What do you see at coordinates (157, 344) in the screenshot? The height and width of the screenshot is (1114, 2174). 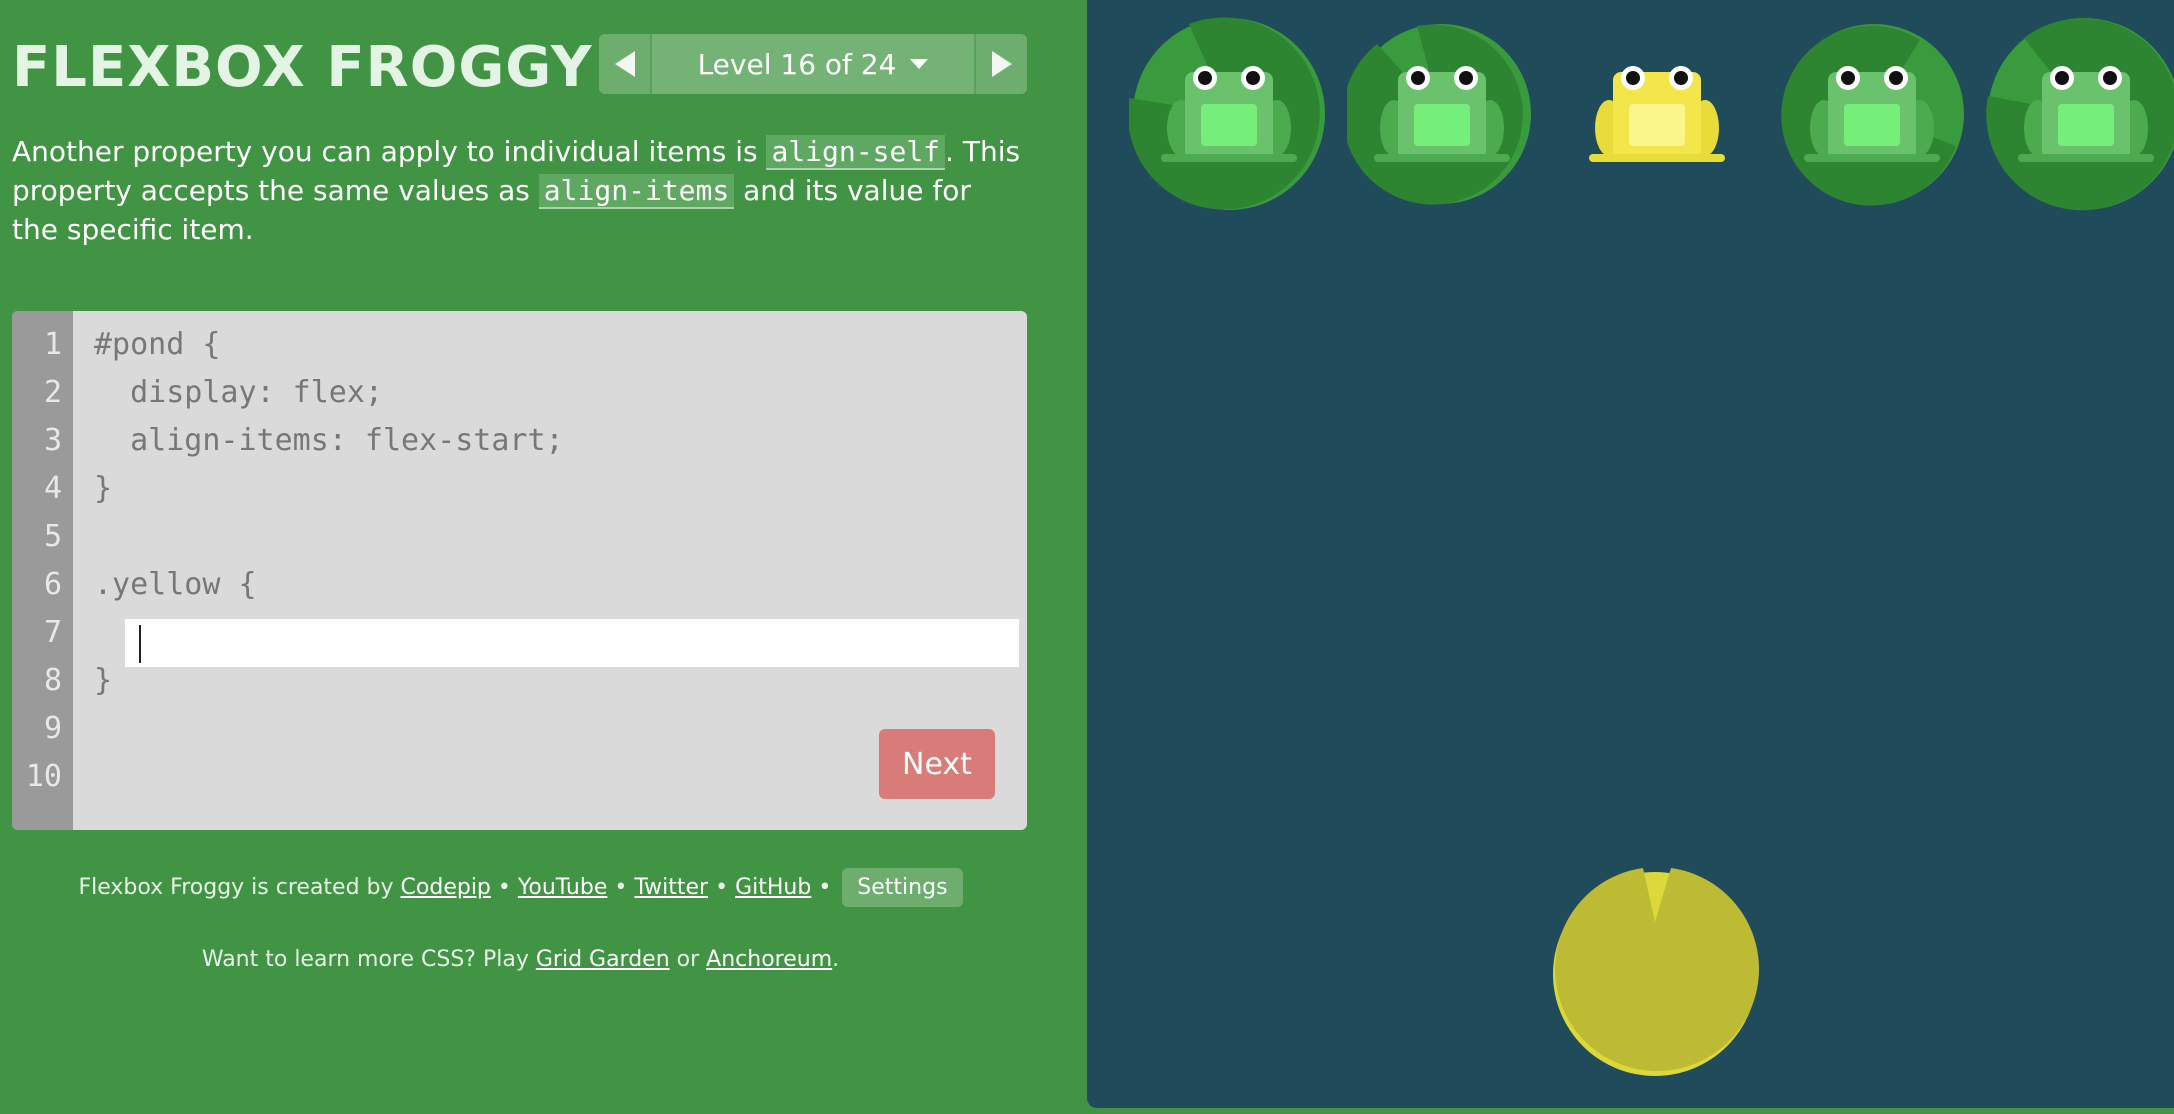 I see `code-line: #pond {` at bounding box center [157, 344].